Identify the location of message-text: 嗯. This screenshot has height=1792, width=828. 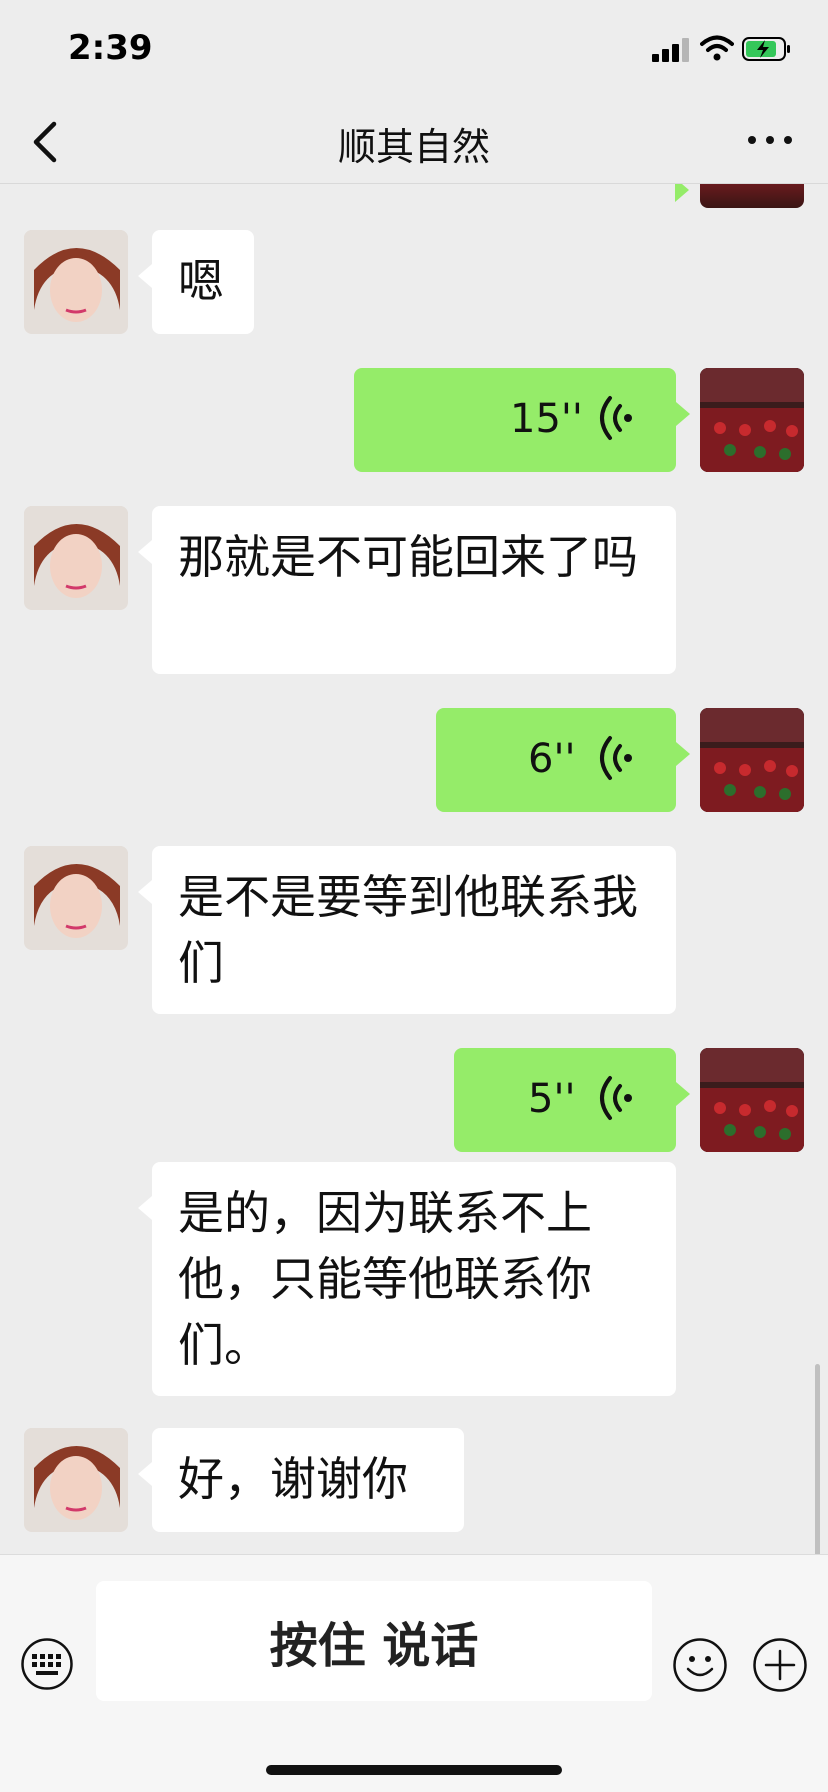
(201, 281).